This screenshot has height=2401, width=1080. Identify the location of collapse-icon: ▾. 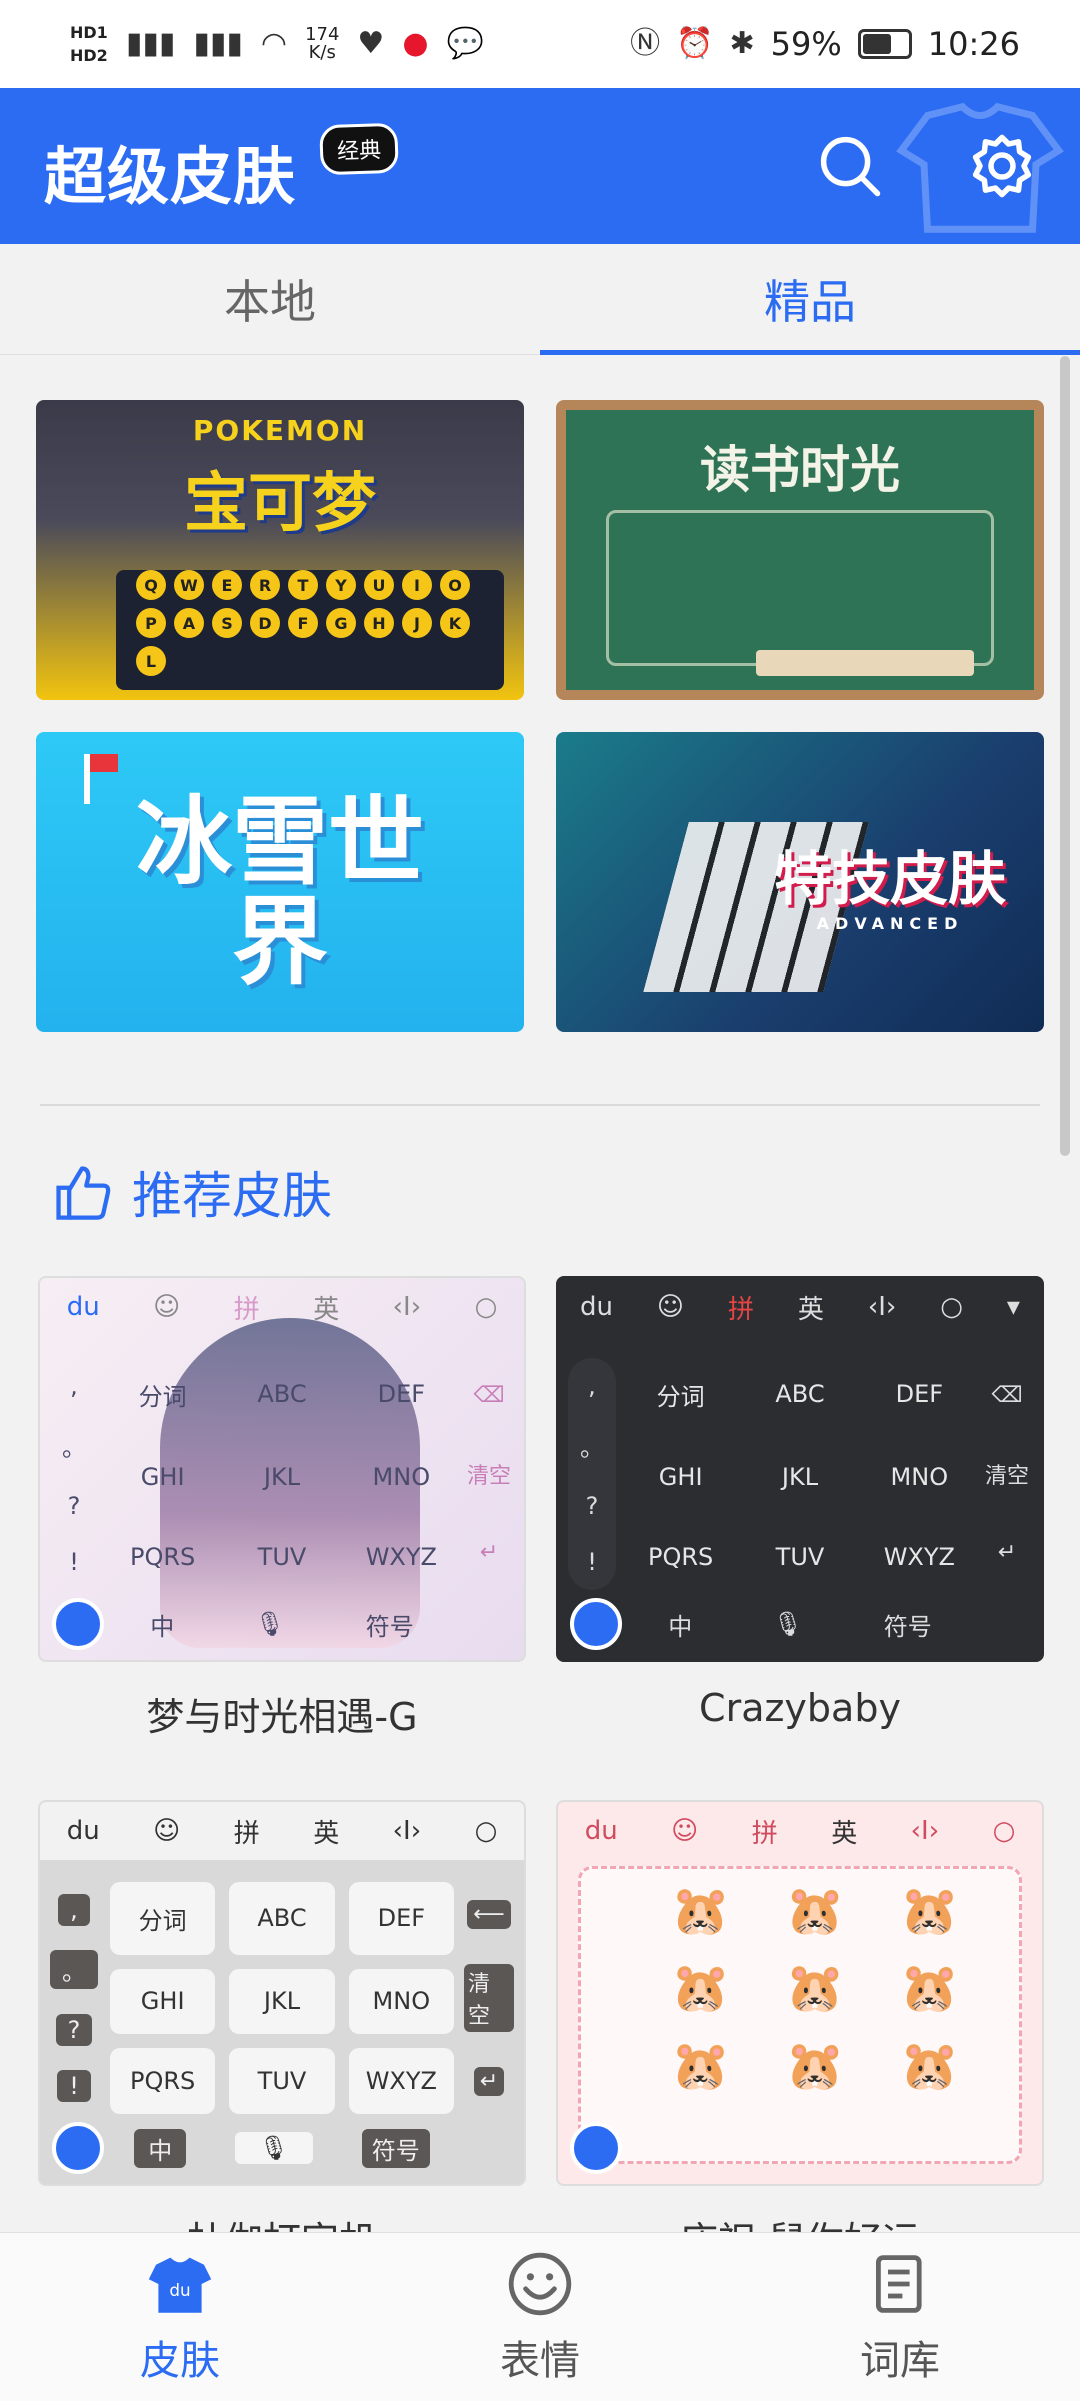
(1013, 1307).